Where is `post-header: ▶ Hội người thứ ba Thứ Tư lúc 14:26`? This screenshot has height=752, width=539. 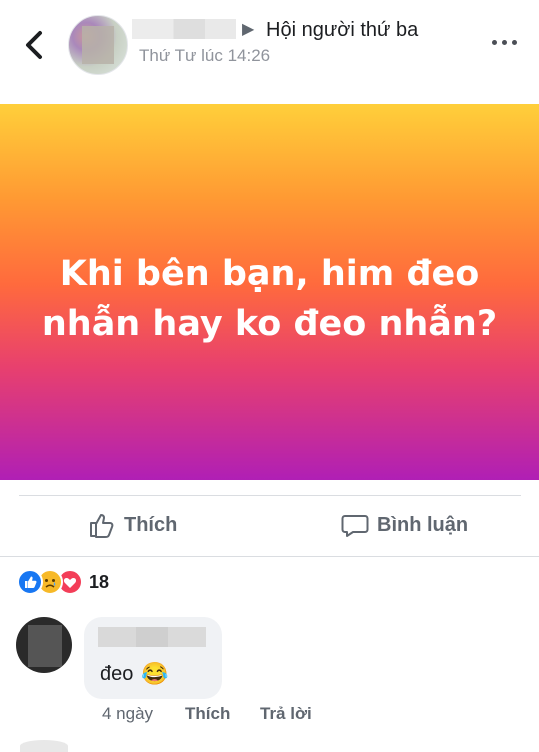
post-header: ▶ Hội người thứ ba Thứ Tư lúc 14:26 is located at coordinates (269, 52).